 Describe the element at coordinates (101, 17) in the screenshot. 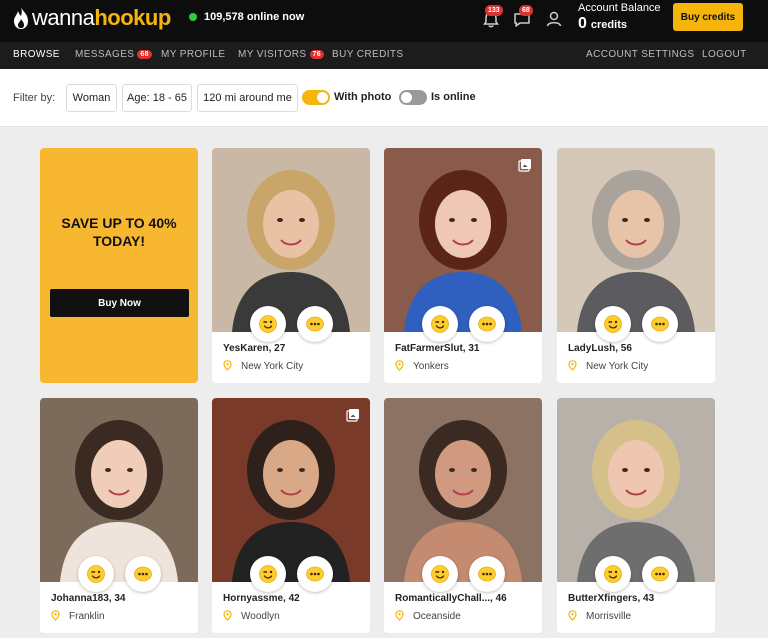

I see `logo-text: wannahookup` at that location.